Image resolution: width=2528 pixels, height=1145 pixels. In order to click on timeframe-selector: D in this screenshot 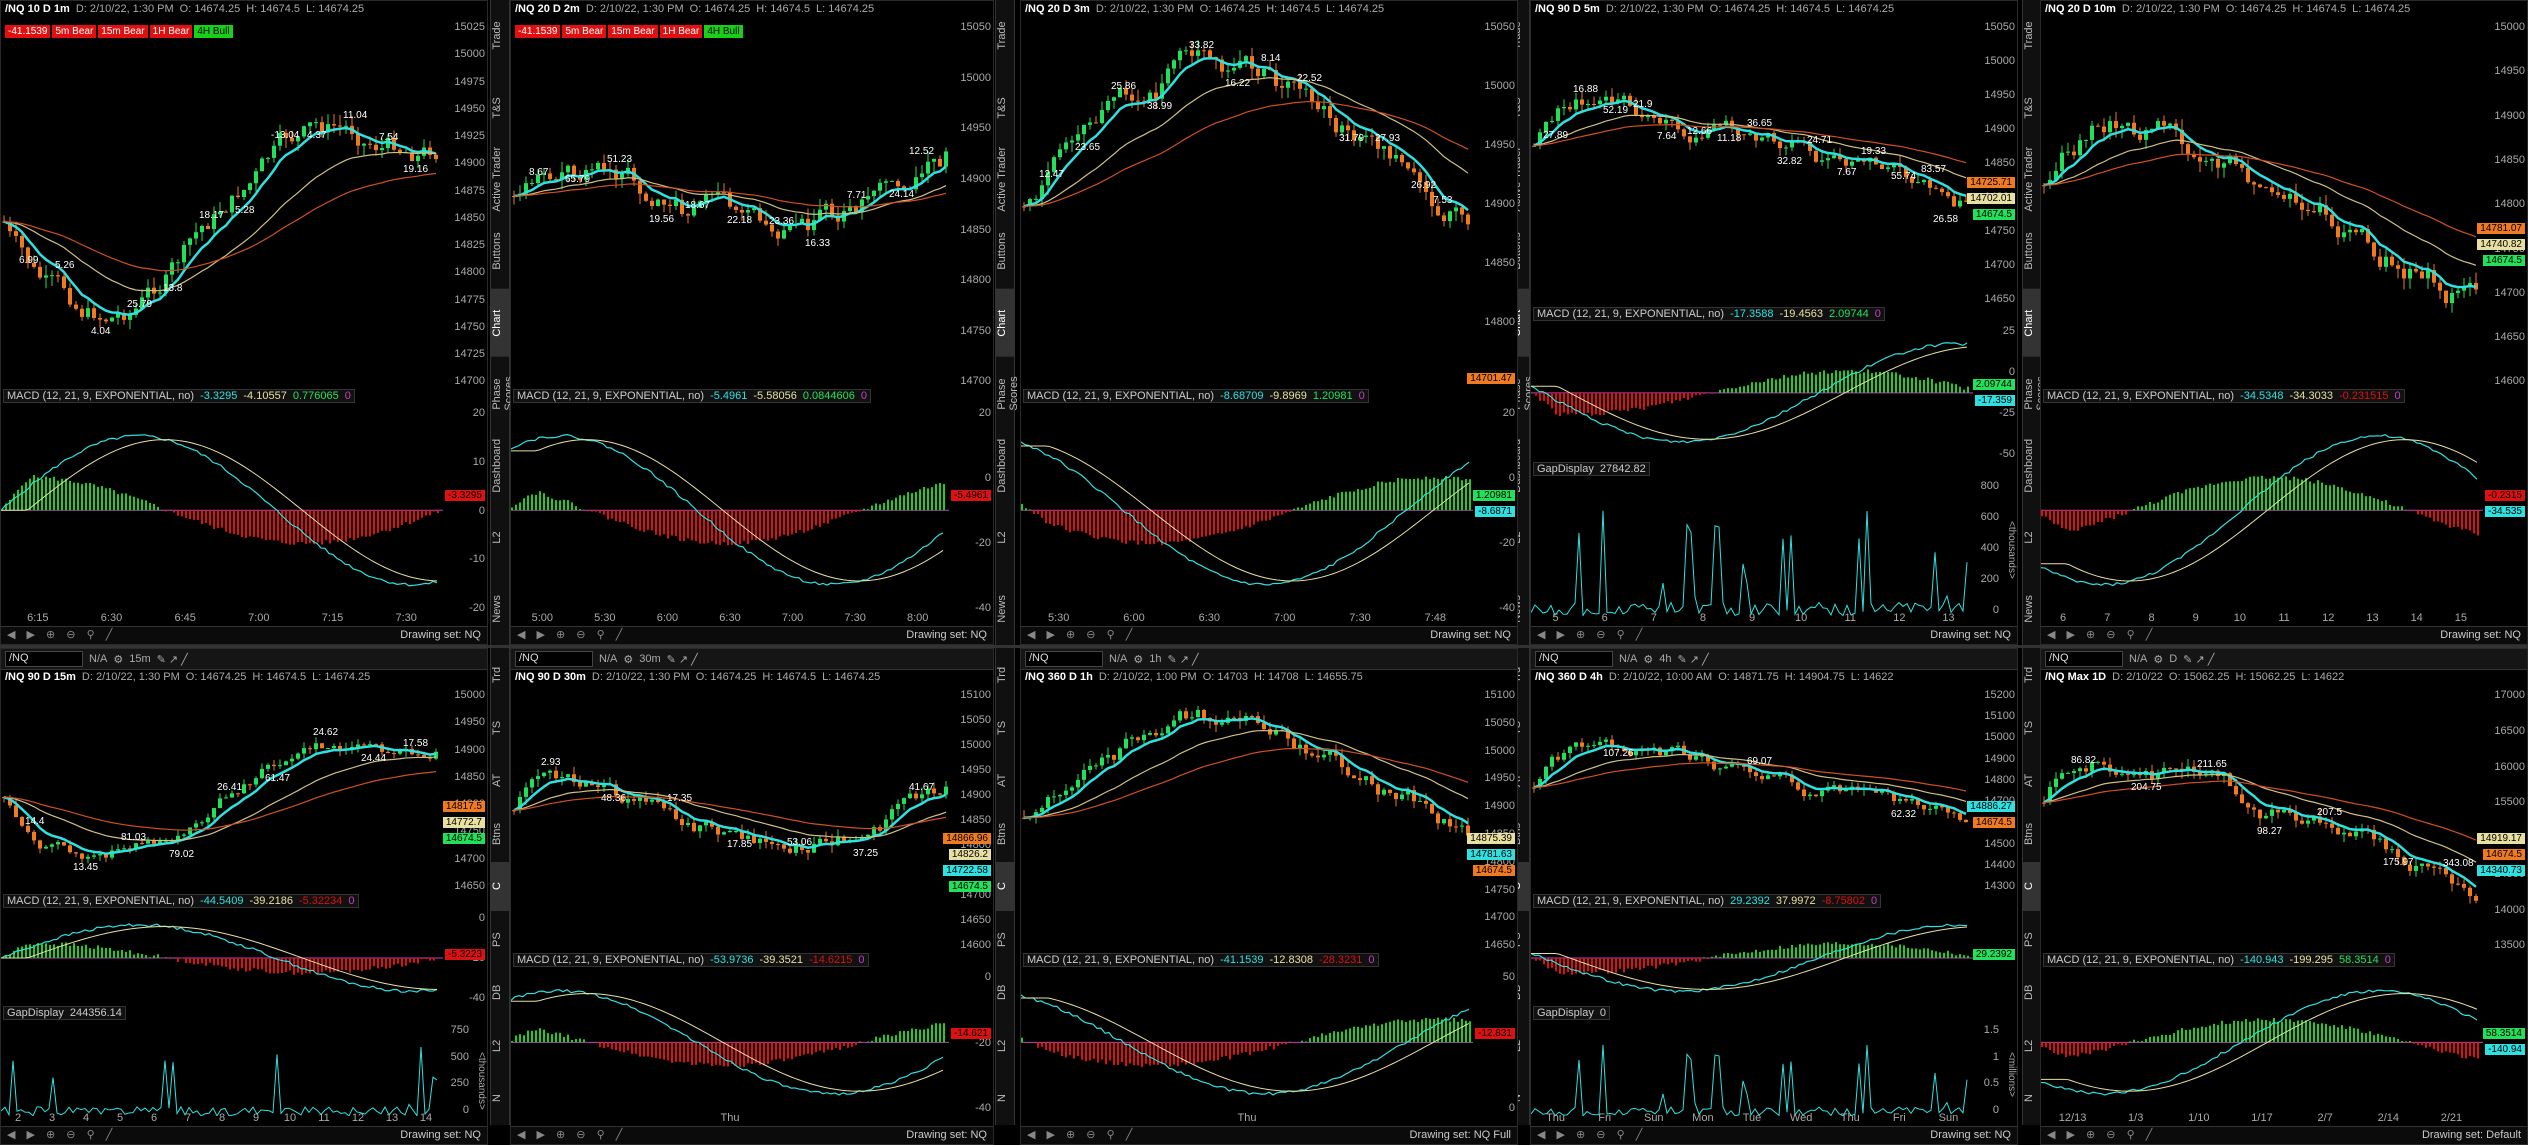, I will do `click(2173, 659)`.